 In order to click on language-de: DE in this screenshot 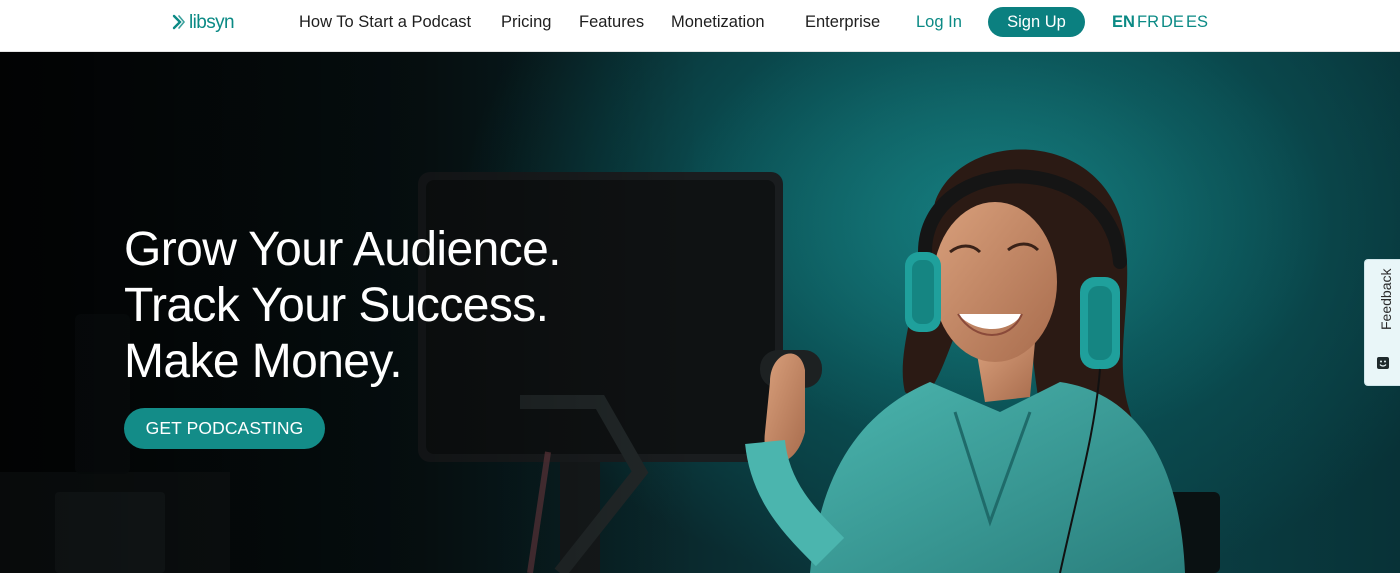, I will do `click(1172, 22)`.